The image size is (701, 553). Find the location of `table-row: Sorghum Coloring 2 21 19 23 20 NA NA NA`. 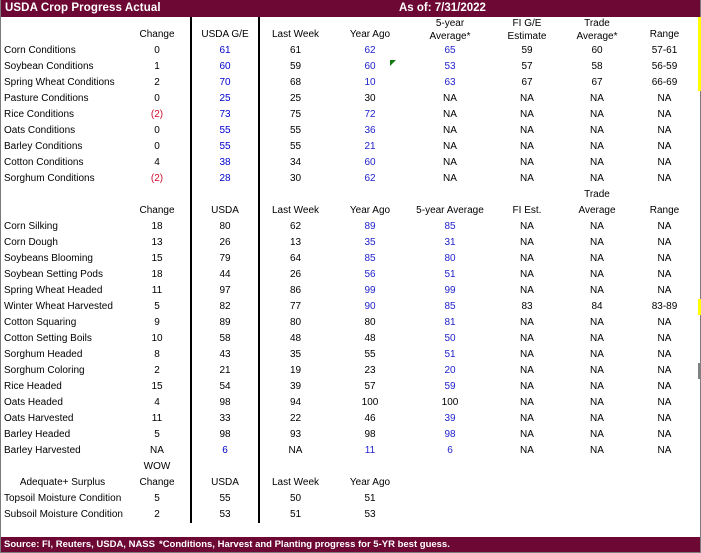

table-row: Sorghum Coloring 2 21 19 23 20 NA NA NA is located at coordinates (351, 371).